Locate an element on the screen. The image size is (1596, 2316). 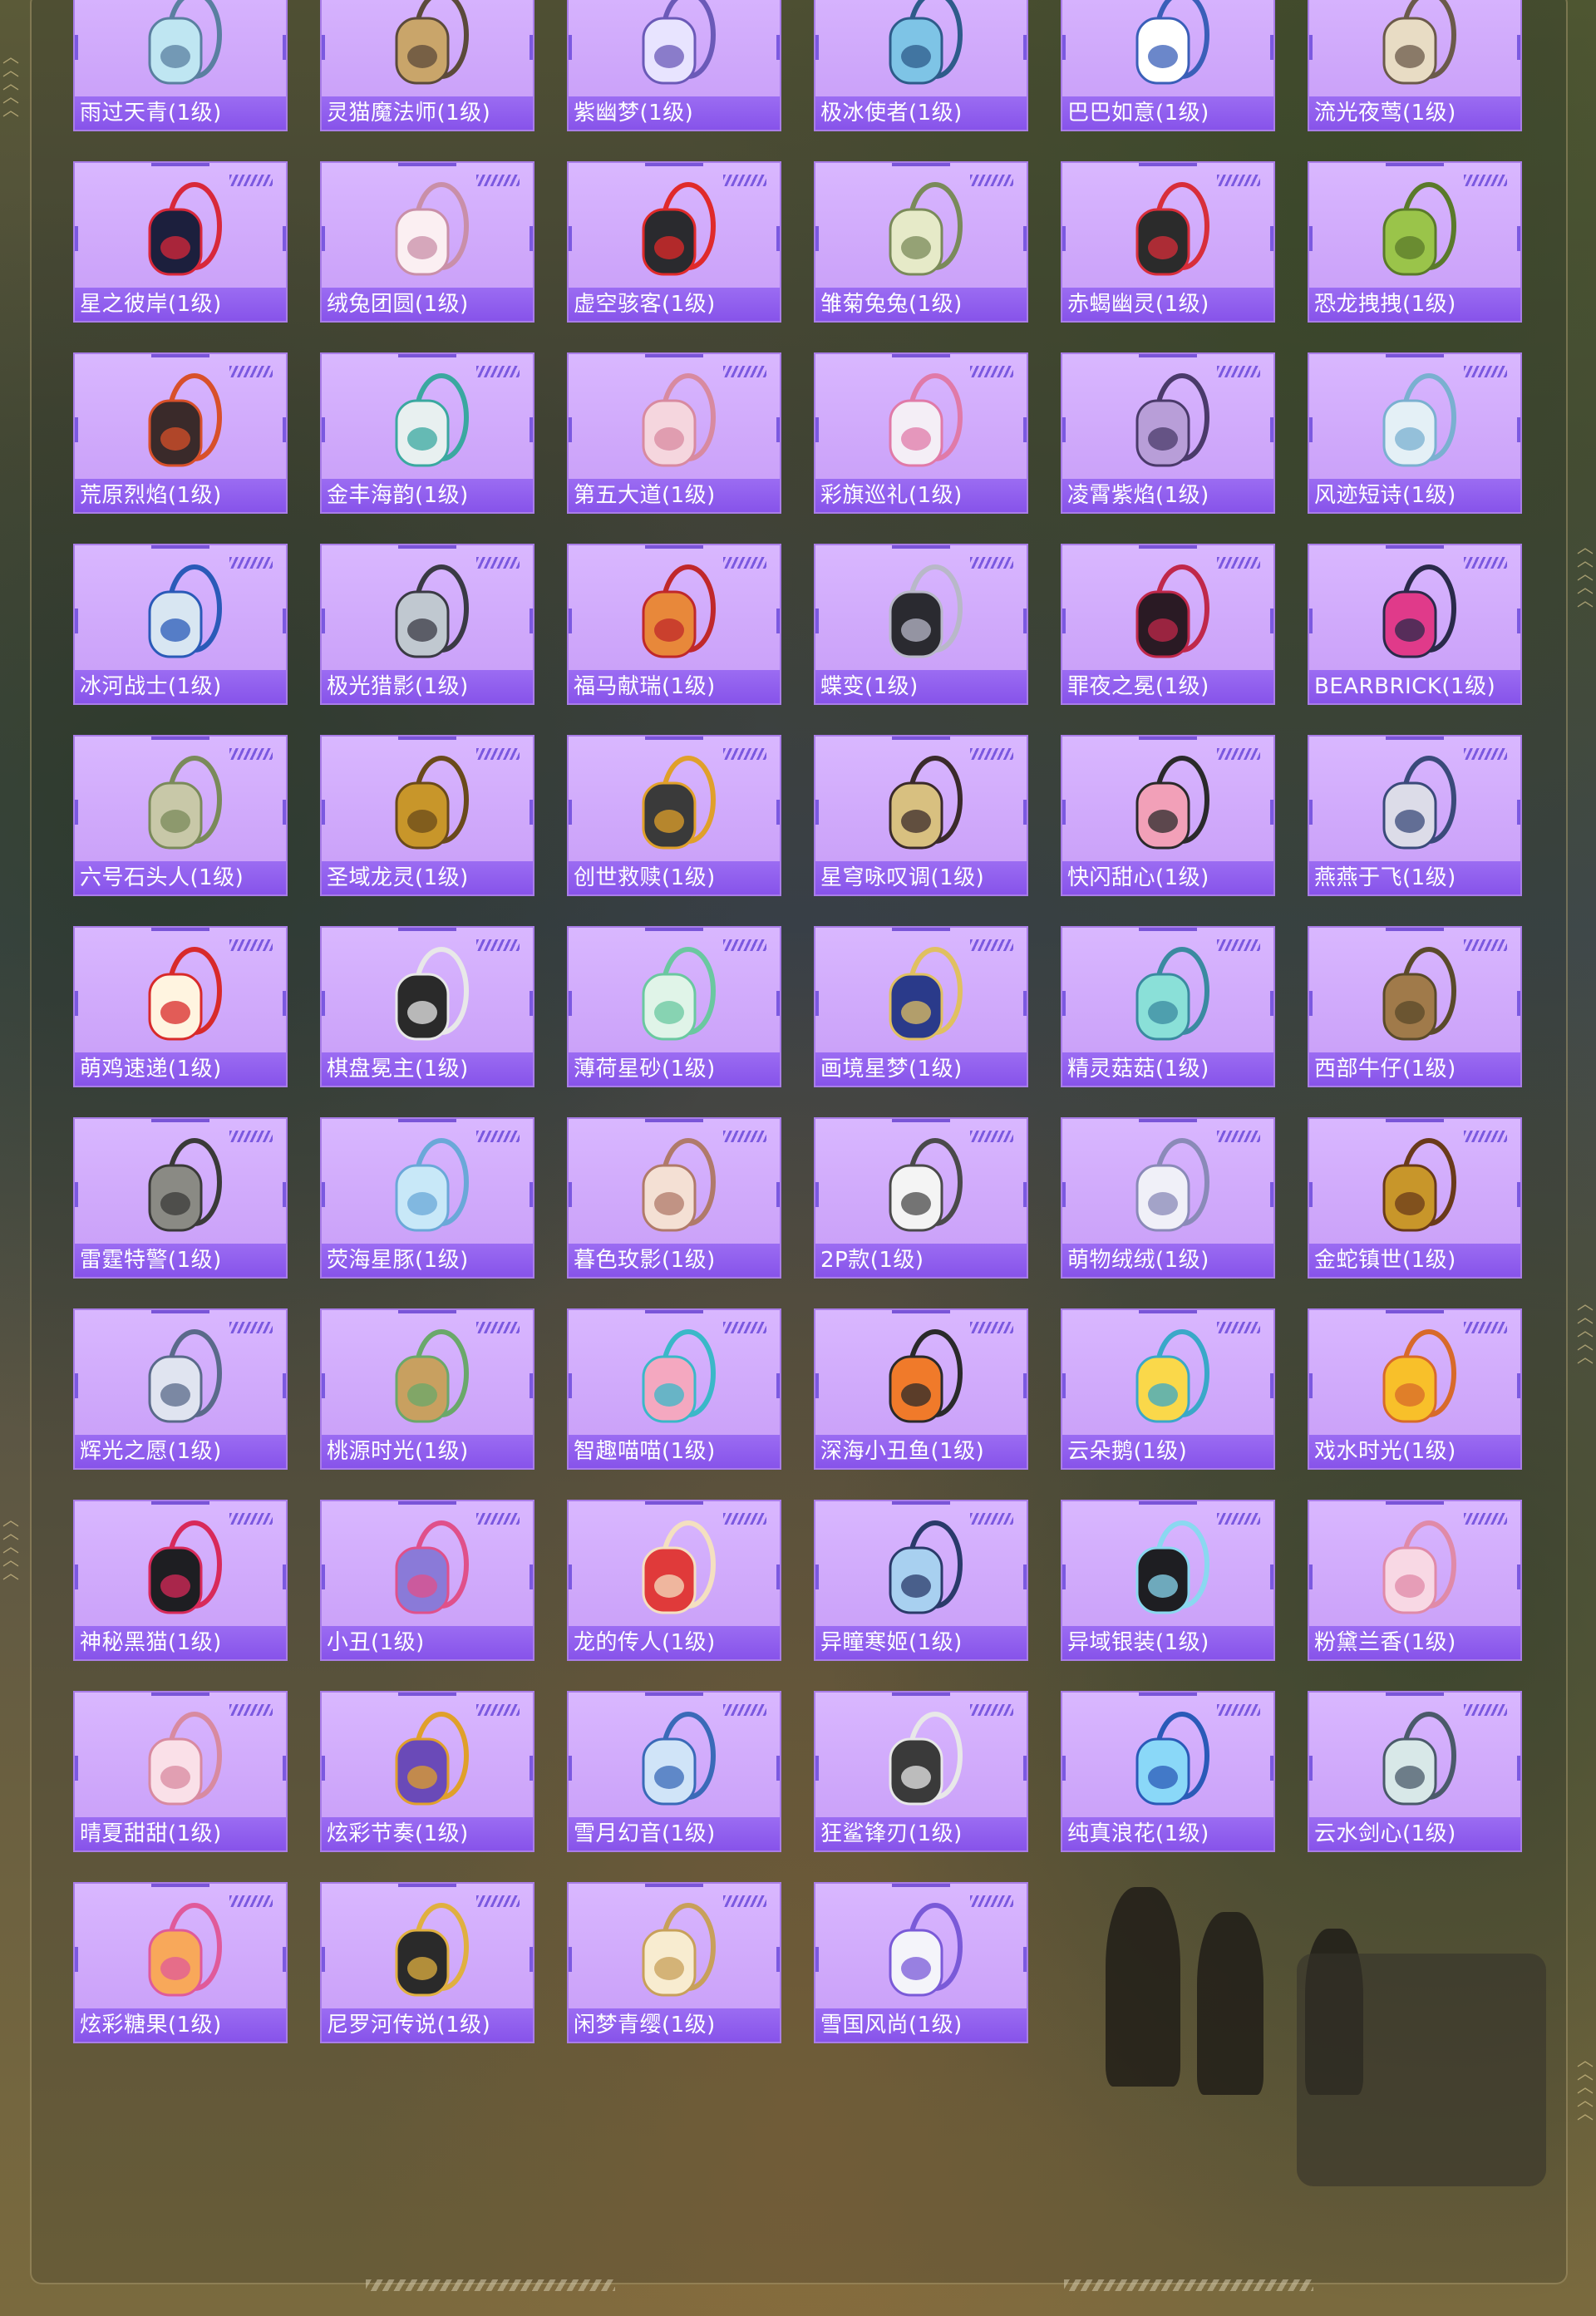
item-card: 紫幽梦(1级) is located at coordinates (674, 65).